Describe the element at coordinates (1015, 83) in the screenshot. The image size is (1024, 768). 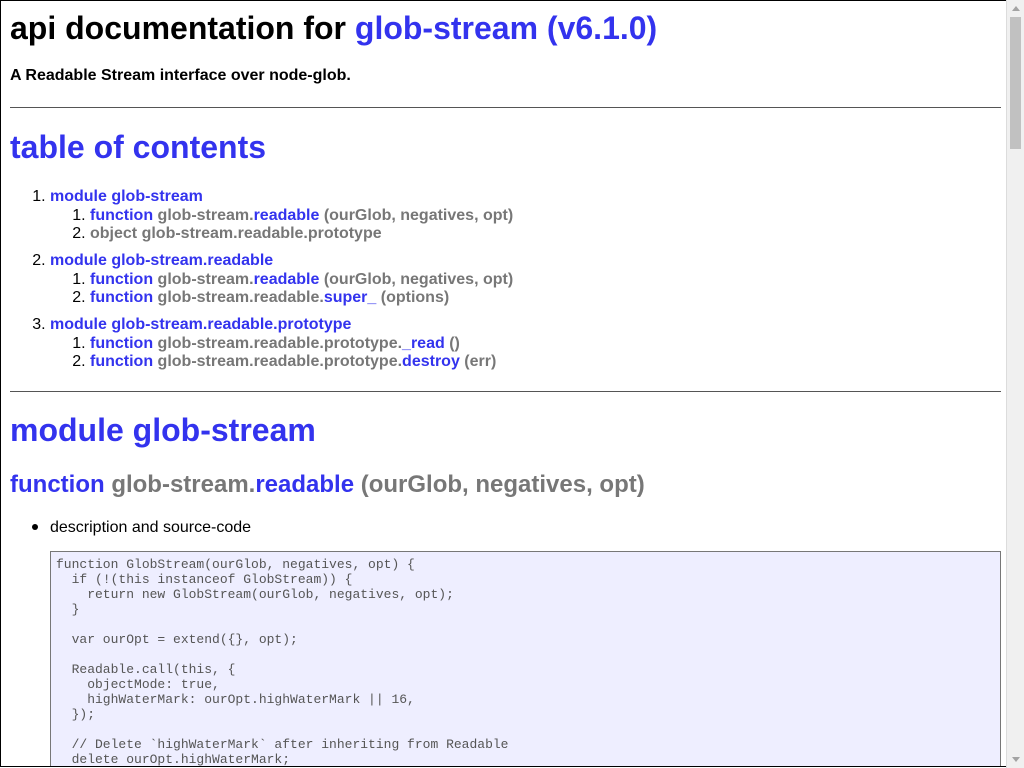
I see `scrollbar-thumb` at that location.